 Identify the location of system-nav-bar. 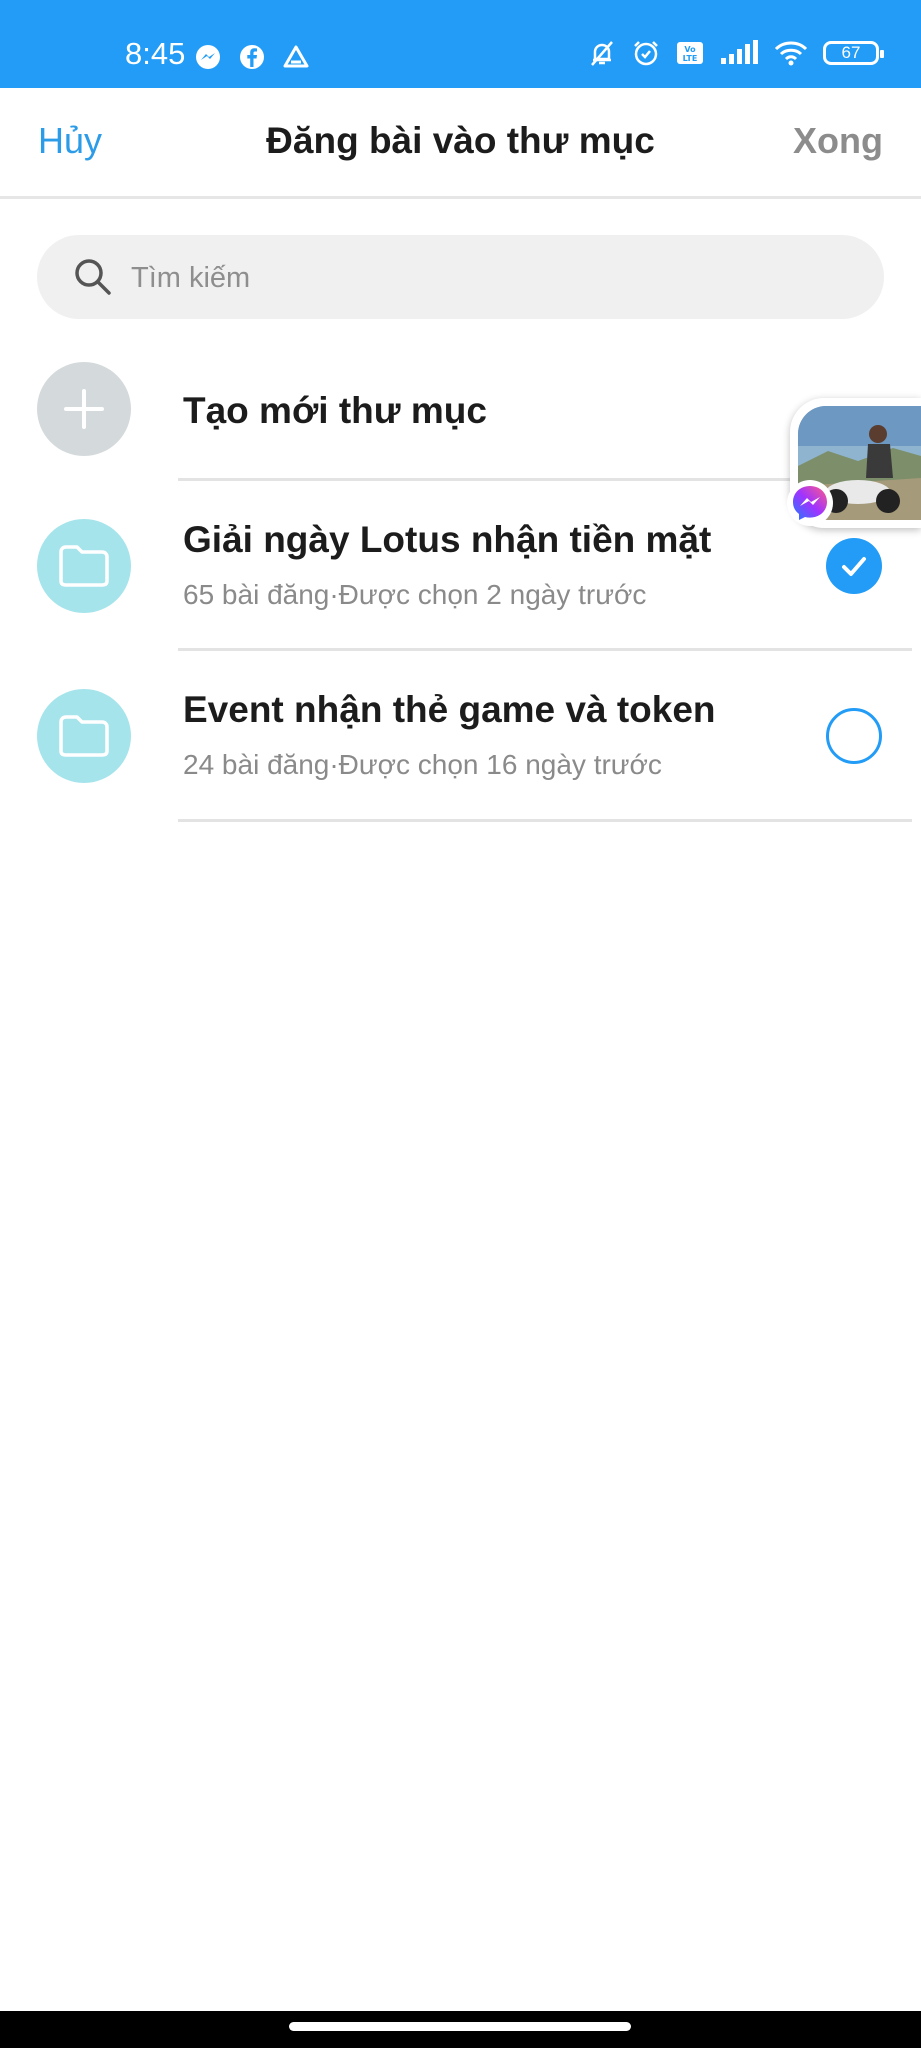
(460, 2029).